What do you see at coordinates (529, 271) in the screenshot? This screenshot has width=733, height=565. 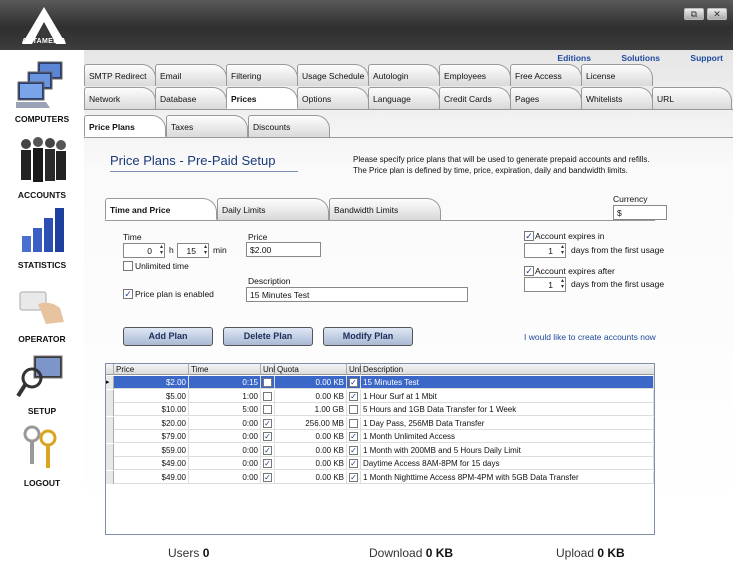 I see `expire-after-checkbox: ✓` at bounding box center [529, 271].